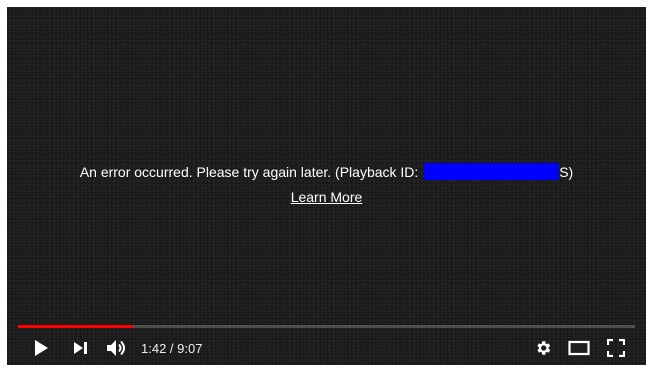 The height and width of the screenshot is (373, 653). Describe the element at coordinates (75, 326) in the screenshot. I see `progress-bar-played` at that location.